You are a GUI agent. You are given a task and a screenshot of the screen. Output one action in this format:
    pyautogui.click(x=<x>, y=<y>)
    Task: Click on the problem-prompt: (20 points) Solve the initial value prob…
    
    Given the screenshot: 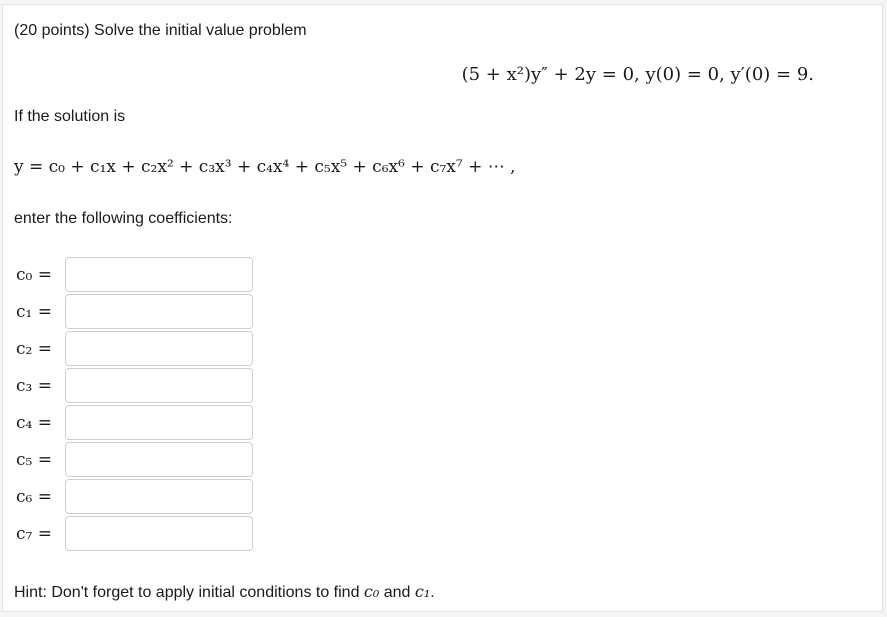 What is the action you would take?
    pyautogui.click(x=160, y=30)
    